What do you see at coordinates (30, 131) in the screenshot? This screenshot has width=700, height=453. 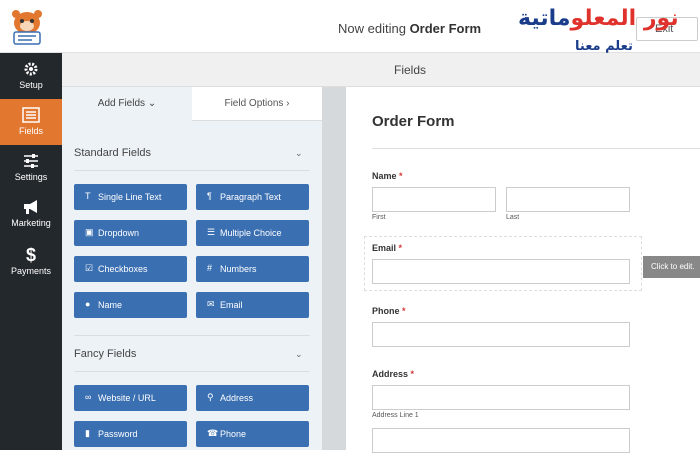 I see `sidebar-label: Fields` at bounding box center [30, 131].